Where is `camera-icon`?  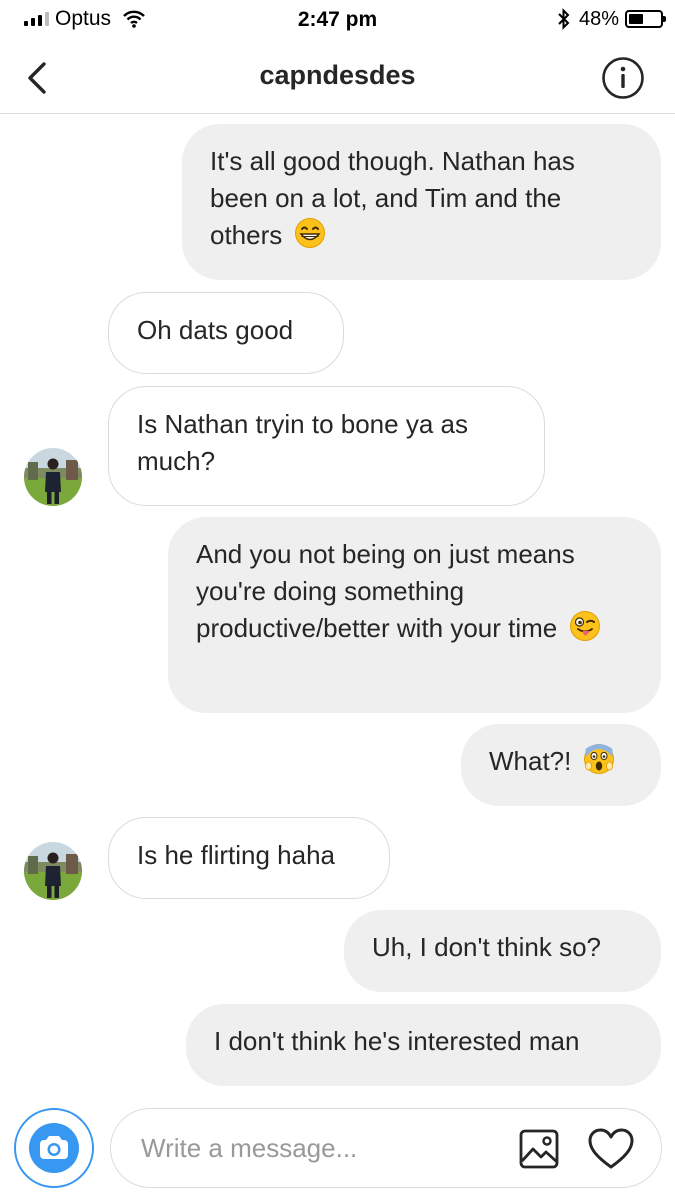
camera-icon is located at coordinates (54, 1148).